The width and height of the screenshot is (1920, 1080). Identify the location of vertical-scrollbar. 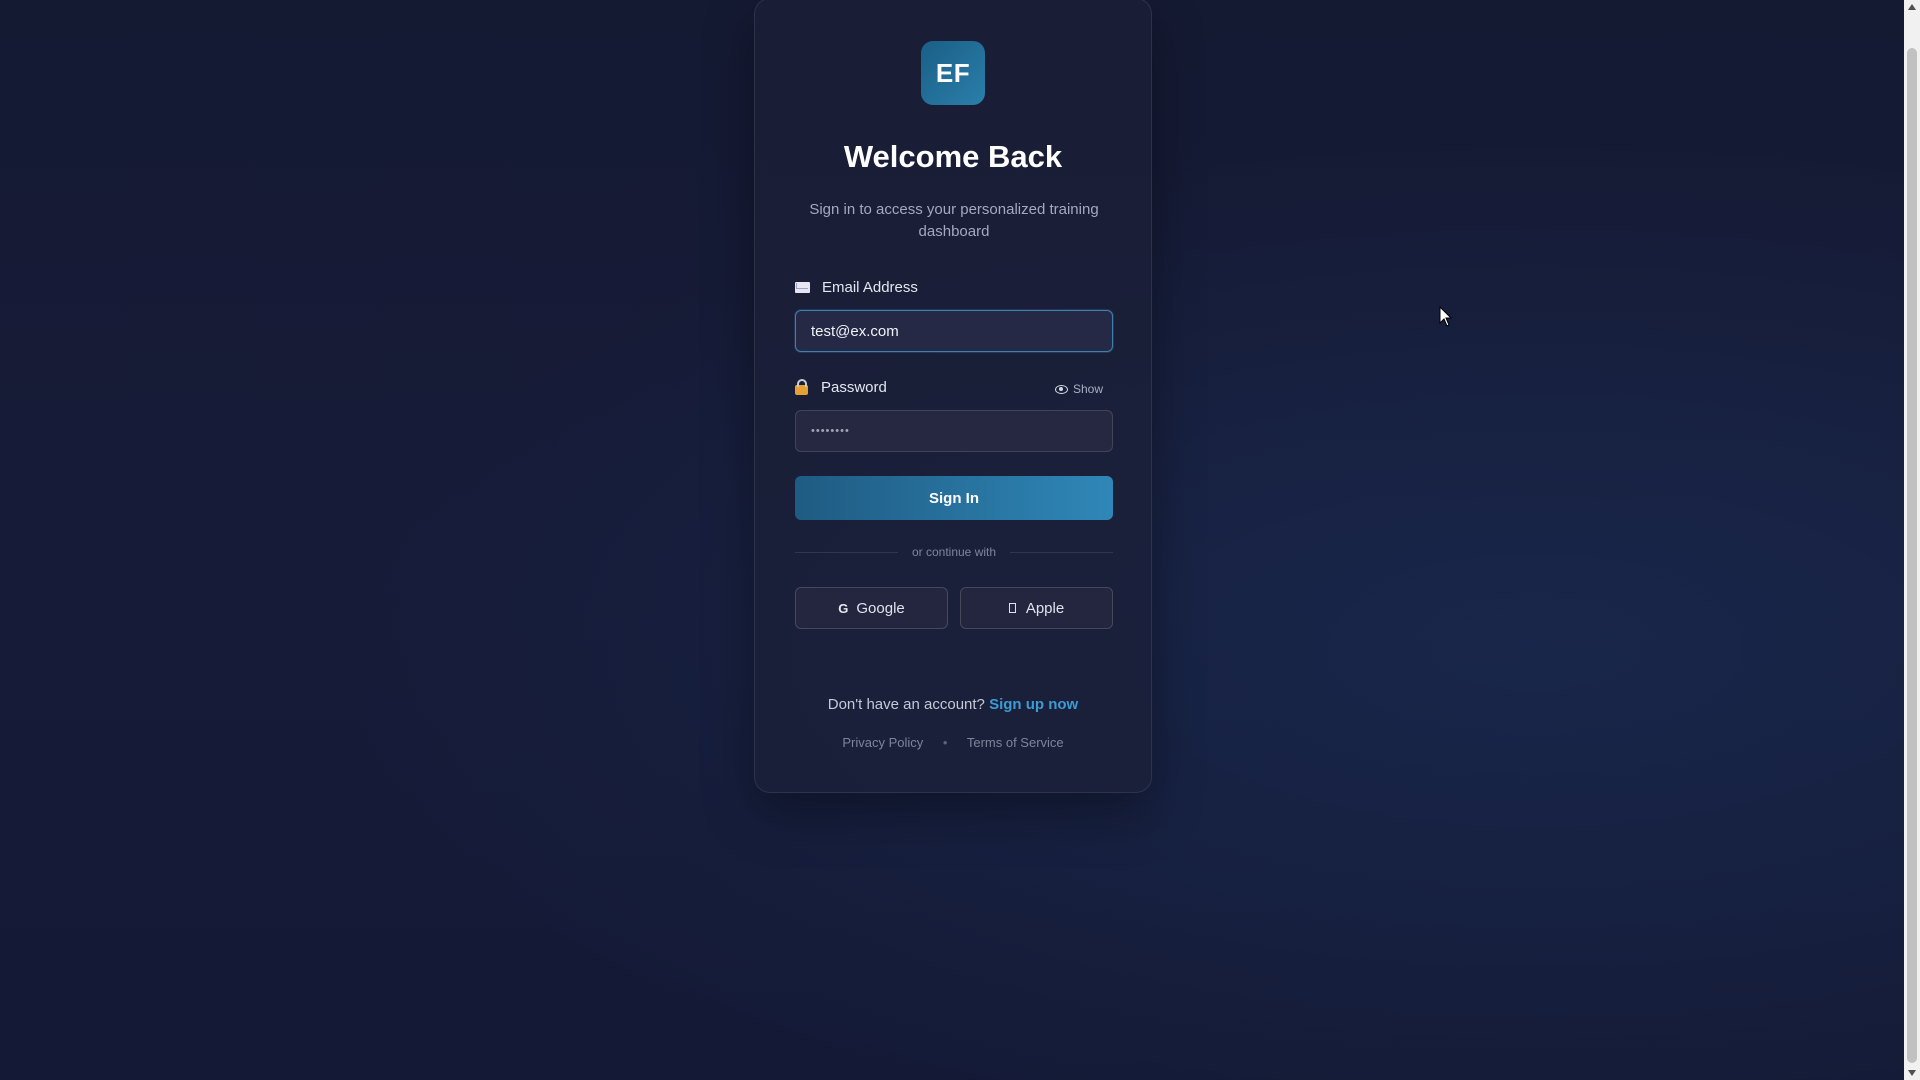
(1912, 540).